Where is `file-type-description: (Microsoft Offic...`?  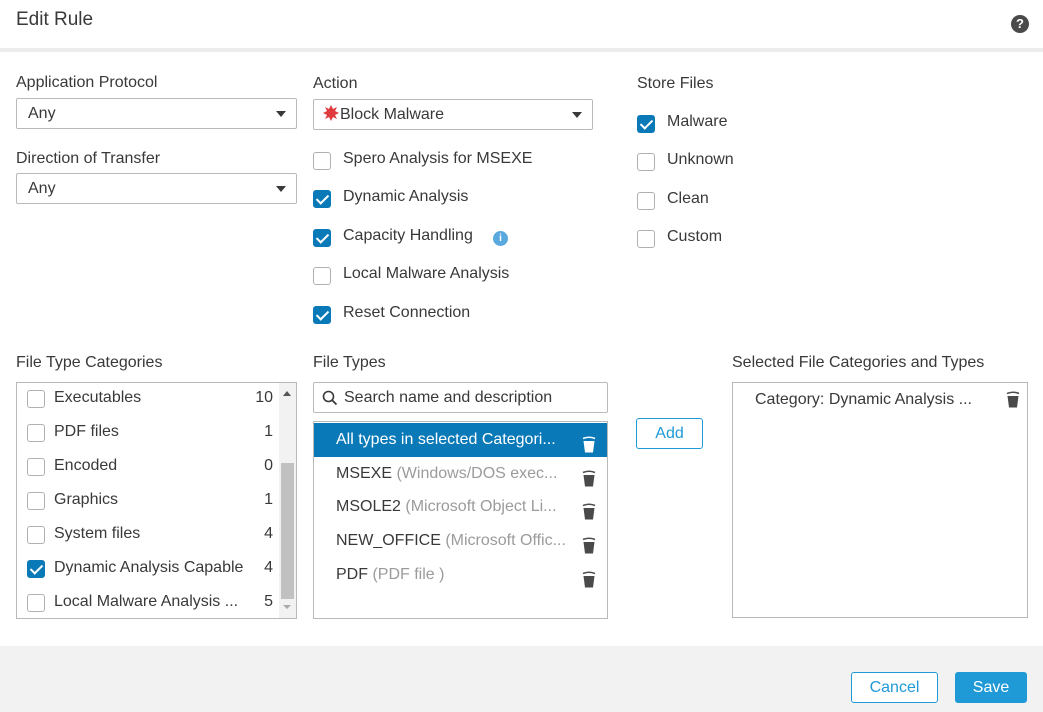
file-type-description: (Microsoft Offic... is located at coordinates (503, 541).